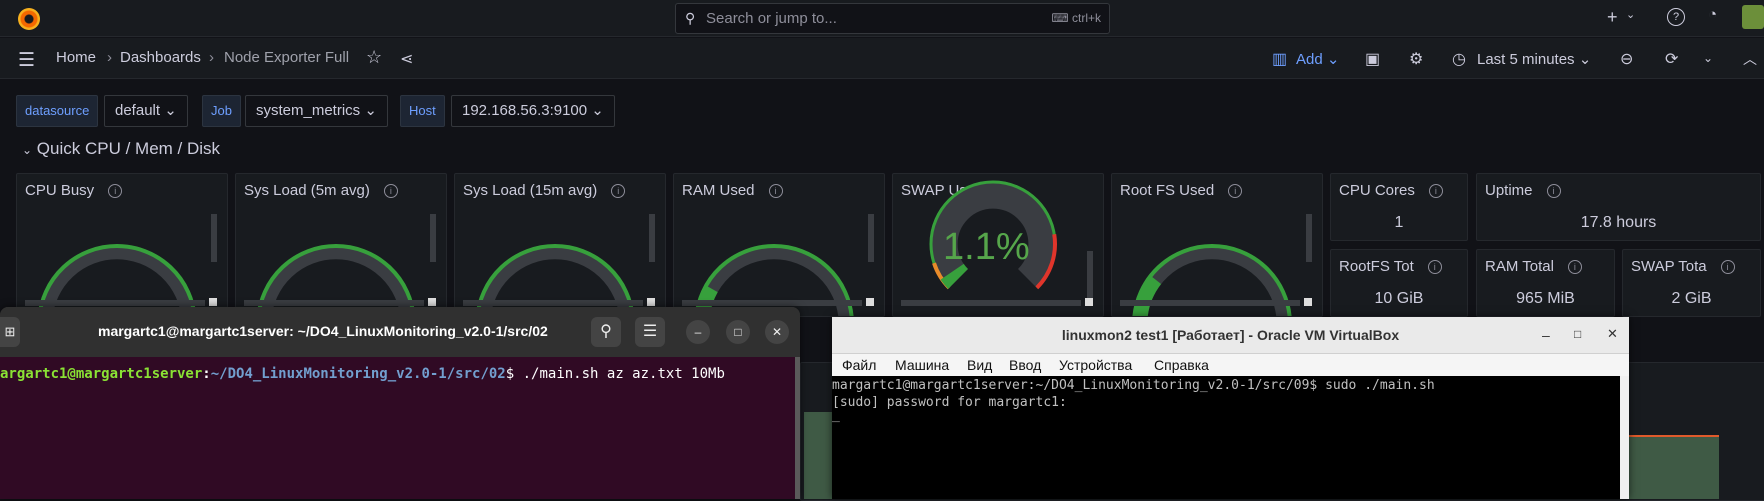  Describe the element at coordinates (922, 365) in the screenshot. I see `menu-machine: Машина` at that location.